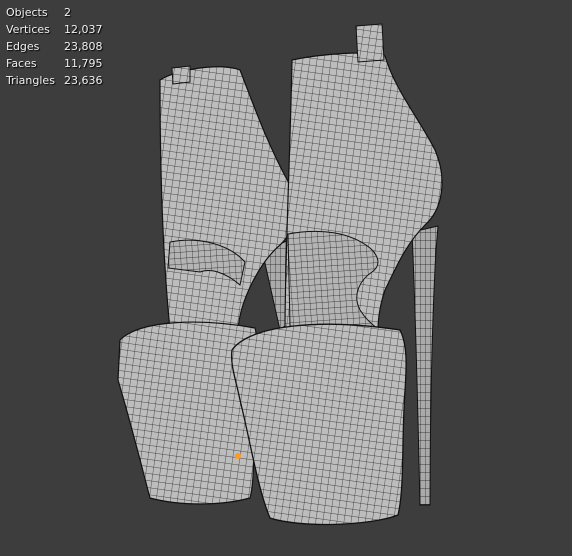 Image resolution: width=572 pixels, height=556 pixels. What do you see at coordinates (54, 29) in the screenshot?
I see `stat-row-vertices: Vertices 12,037` at bounding box center [54, 29].